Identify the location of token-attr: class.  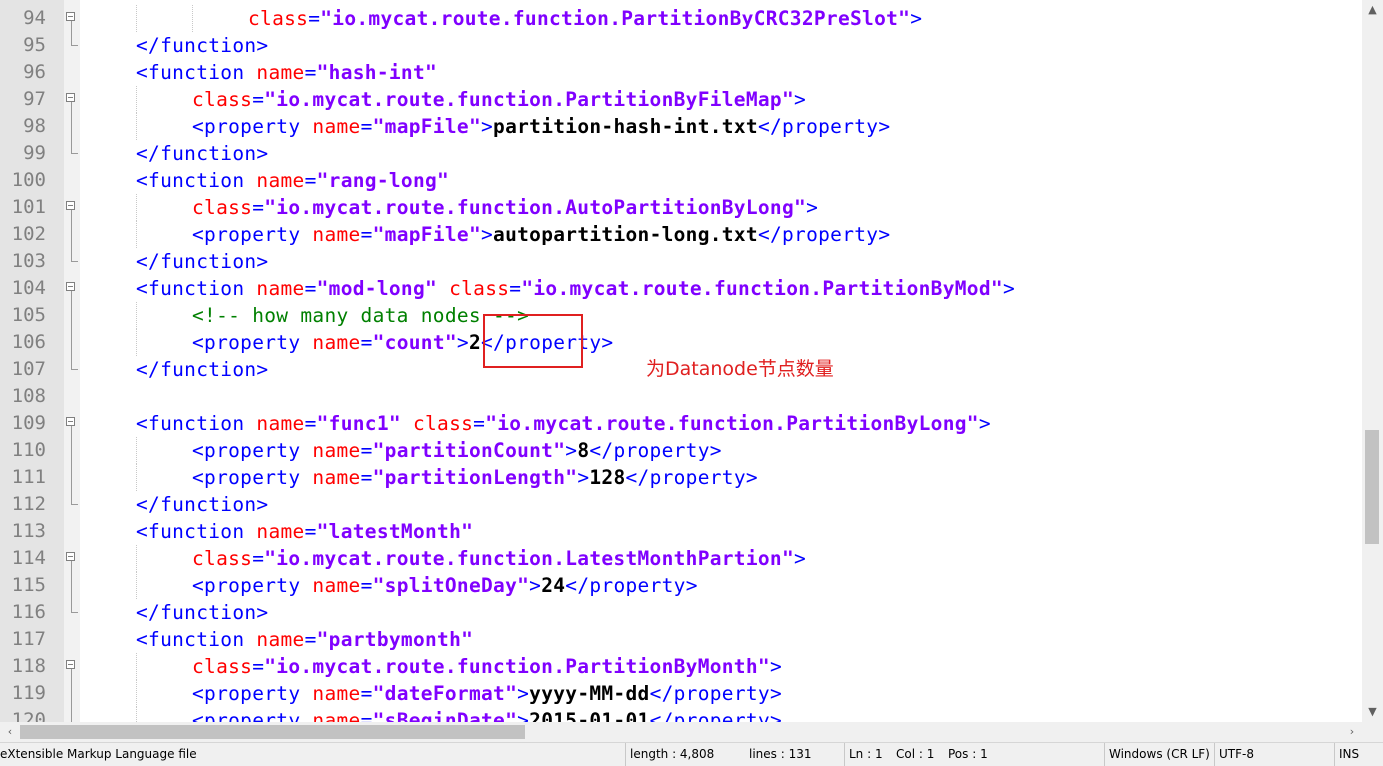
(443, 423).